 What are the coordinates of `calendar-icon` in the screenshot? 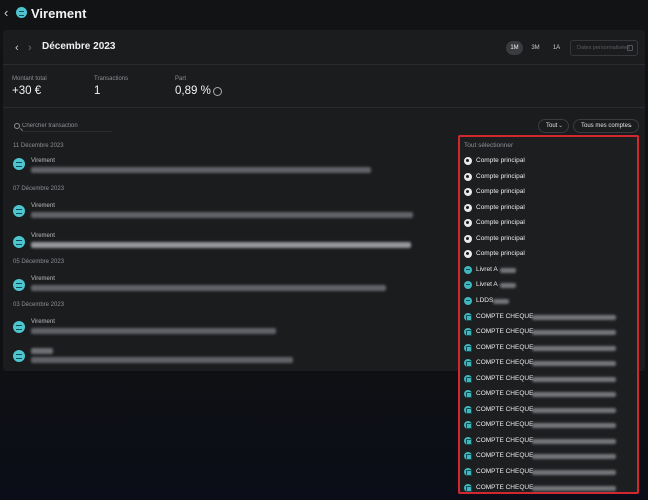 It's located at (630, 48).